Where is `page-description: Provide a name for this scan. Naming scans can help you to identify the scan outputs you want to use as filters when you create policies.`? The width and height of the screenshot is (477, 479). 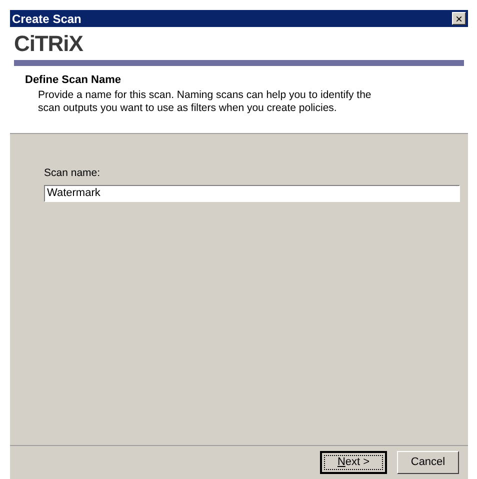
page-description: Provide a name for this scan. Naming scans can help you to identify the scan outputs you want to use as filters when you create policies. is located at coordinates (204, 101).